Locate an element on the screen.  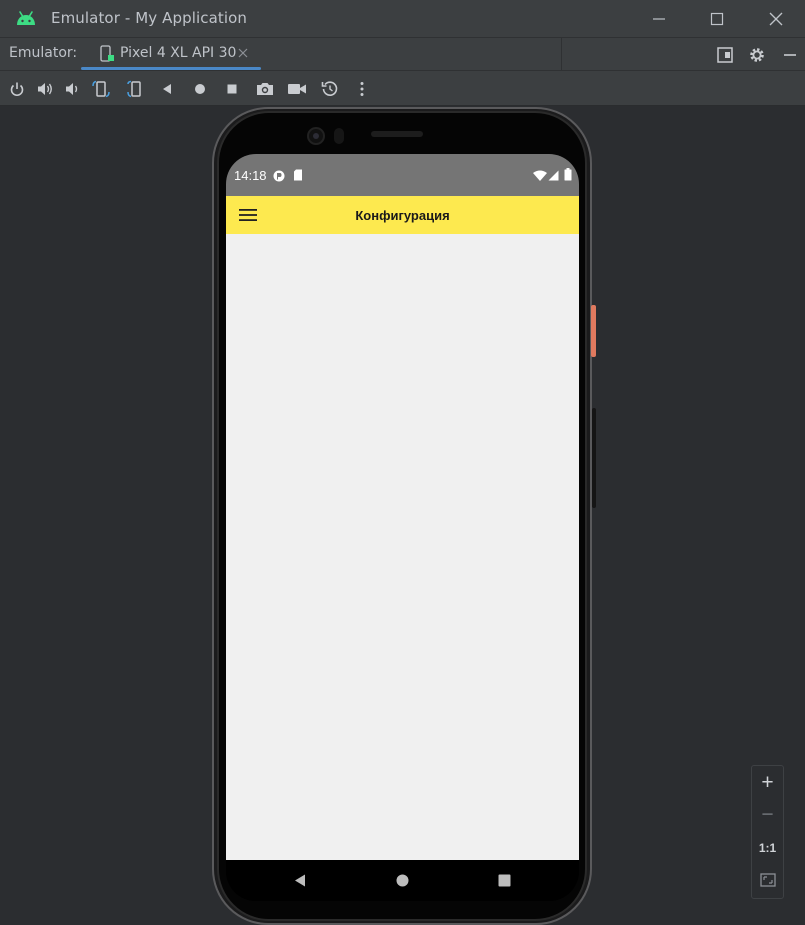
back-icon is located at coordinates (167, 89).